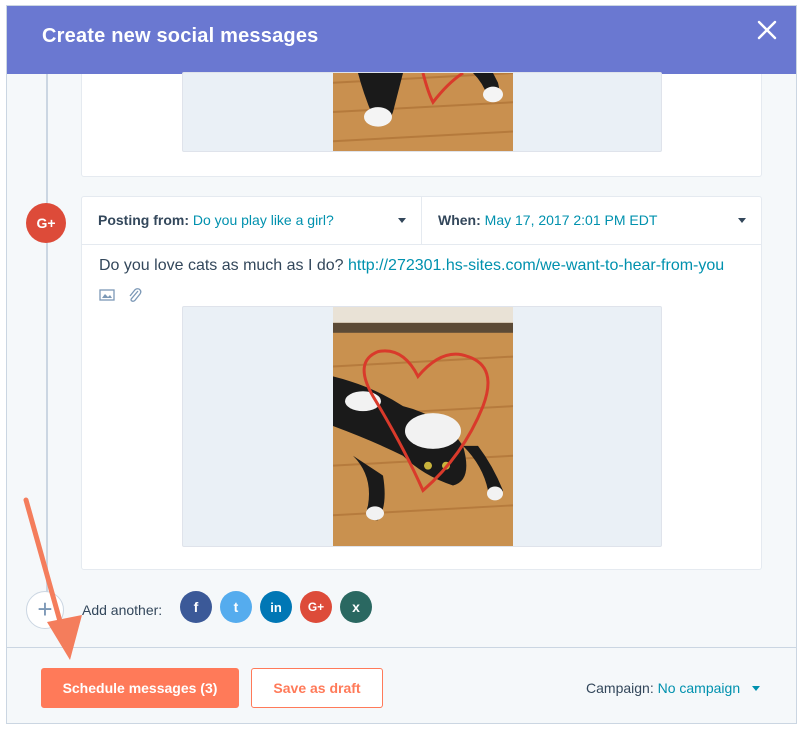 The width and height of the screenshot is (803, 731). Describe the element at coordinates (143, 220) in the screenshot. I see `posting-from-label: Posting from:` at that location.